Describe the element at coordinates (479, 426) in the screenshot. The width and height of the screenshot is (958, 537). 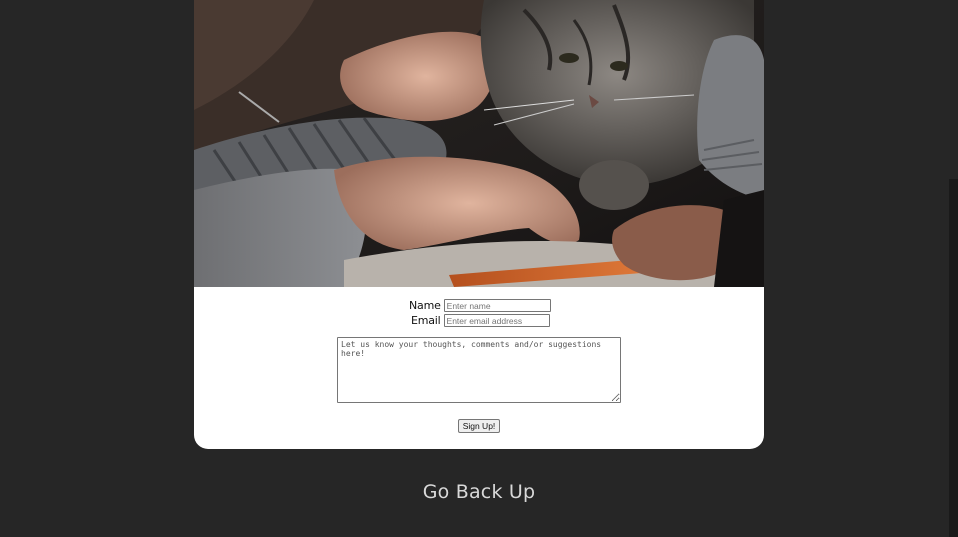
I see `sign-up-button: Sign Up!` at that location.